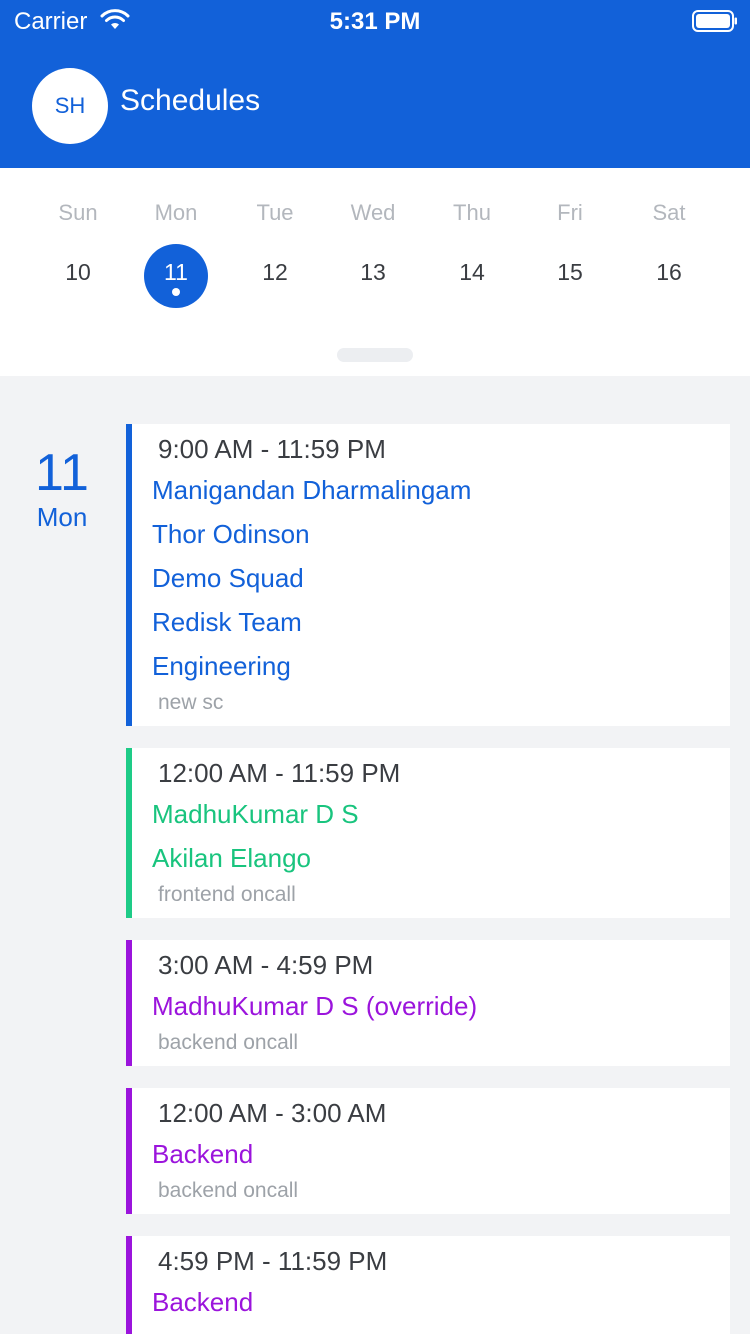 The width and height of the screenshot is (750, 1334). What do you see at coordinates (62, 517) in the screenshot?
I see `agenda-date-weekday: Mon` at bounding box center [62, 517].